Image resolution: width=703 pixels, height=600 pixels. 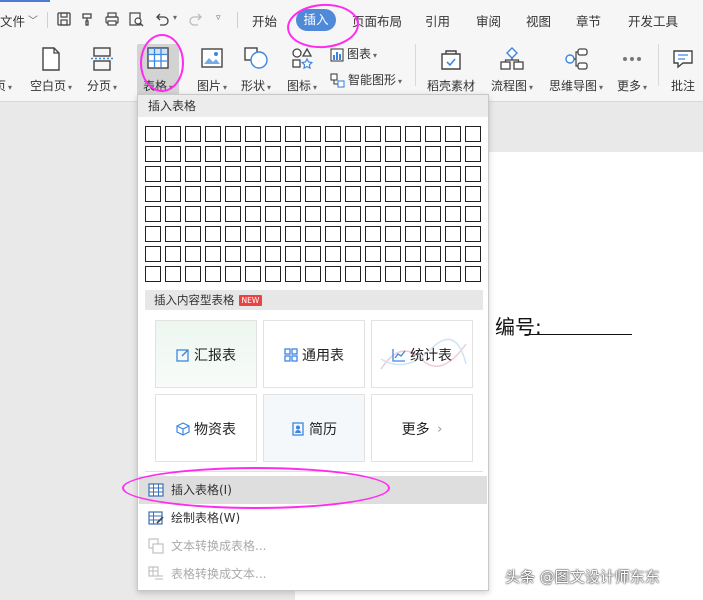 I want to click on tab-section: 章节, so click(x=588, y=20).